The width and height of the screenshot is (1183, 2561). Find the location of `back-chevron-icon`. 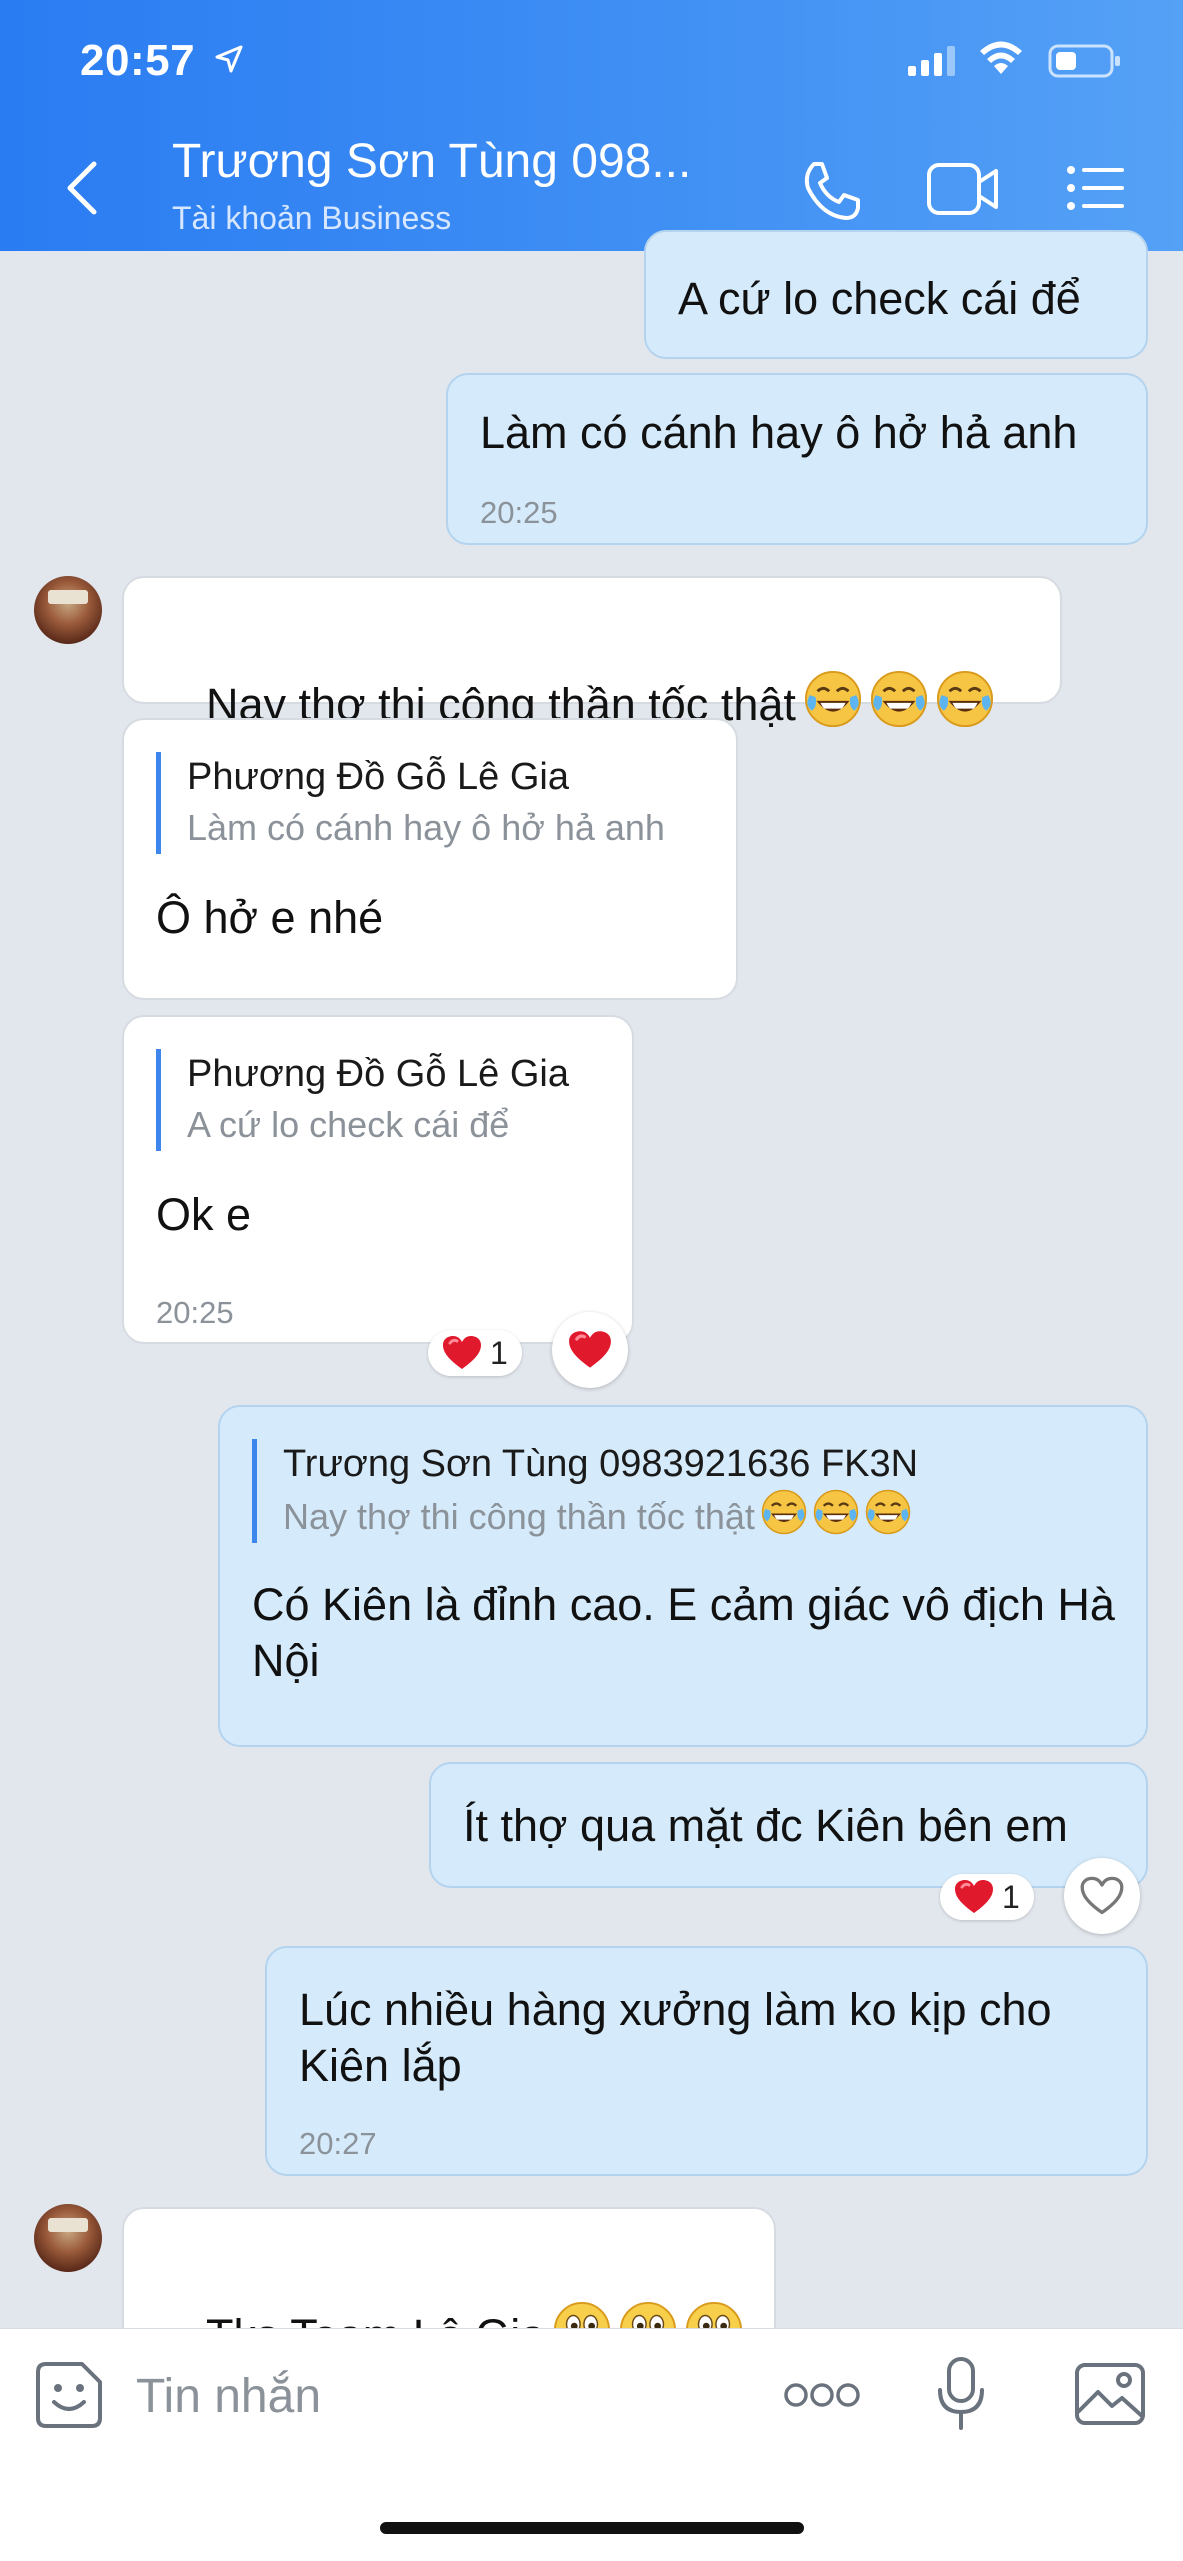

back-chevron-icon is located at coordinates (82, 188).